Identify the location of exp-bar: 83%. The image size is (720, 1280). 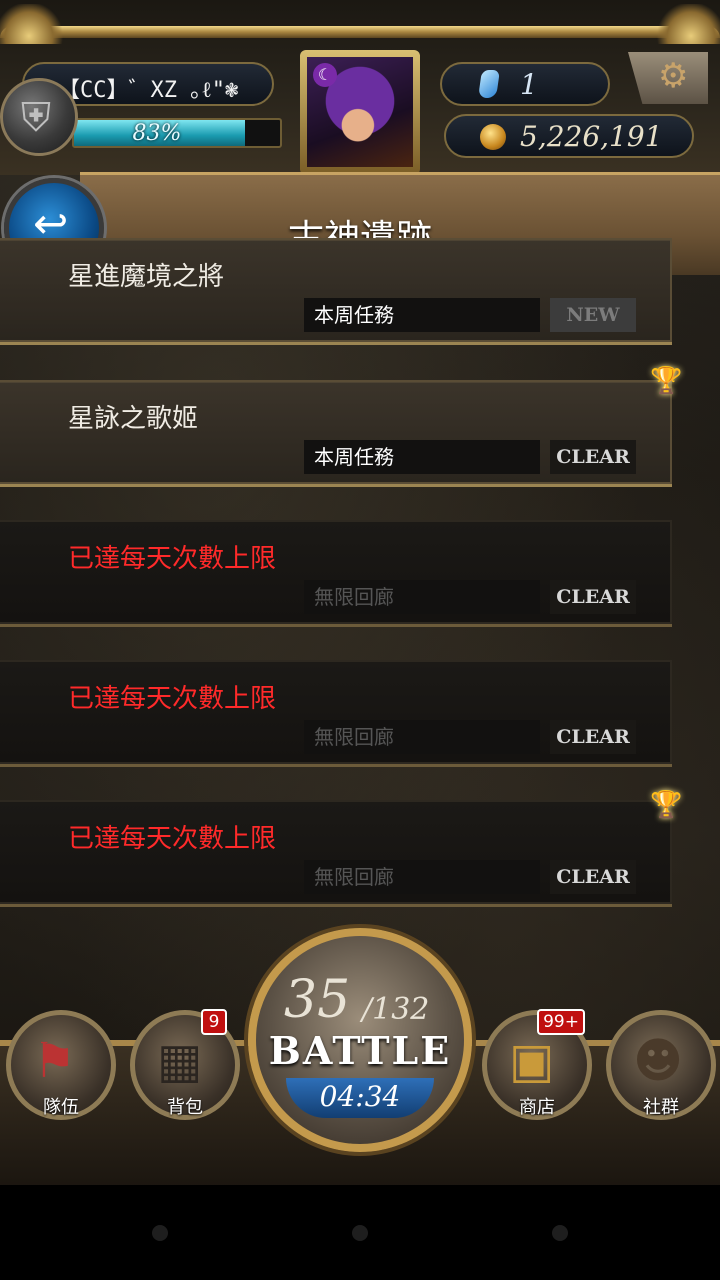
(177, 133).